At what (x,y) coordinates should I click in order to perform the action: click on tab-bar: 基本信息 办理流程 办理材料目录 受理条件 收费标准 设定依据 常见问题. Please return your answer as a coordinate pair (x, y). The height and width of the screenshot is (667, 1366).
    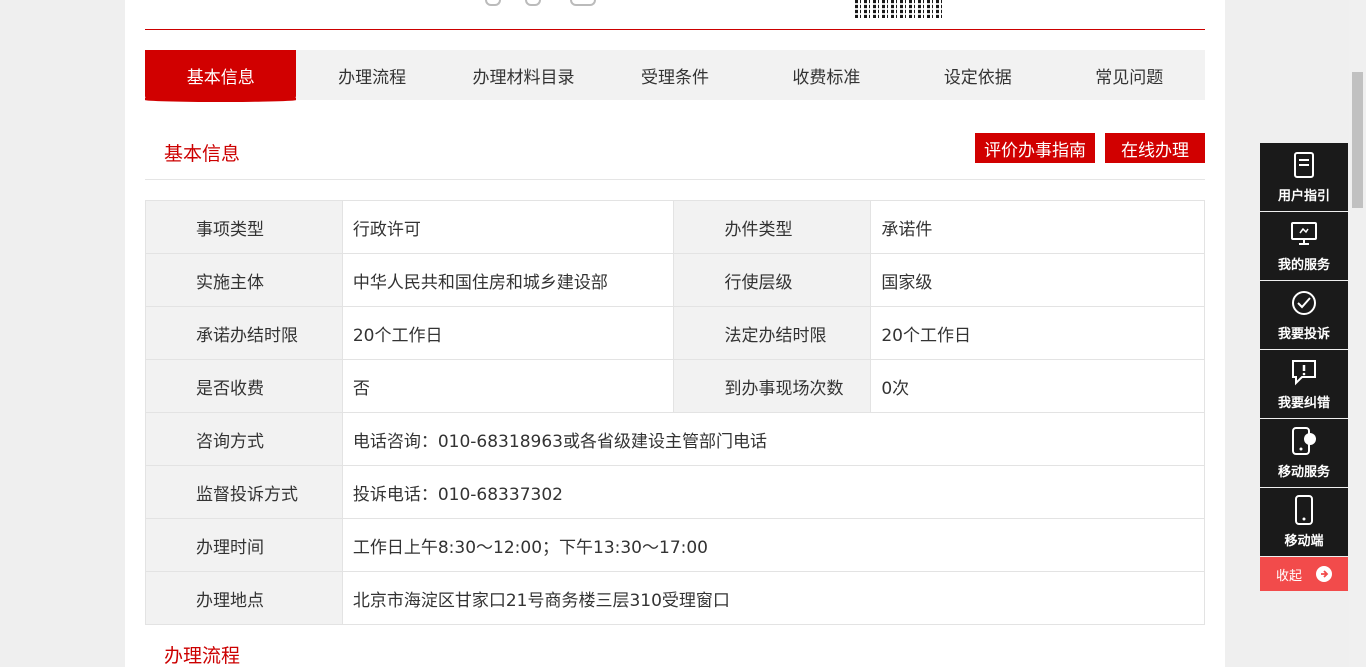
    Looking at the image, I should click on (675, 76).